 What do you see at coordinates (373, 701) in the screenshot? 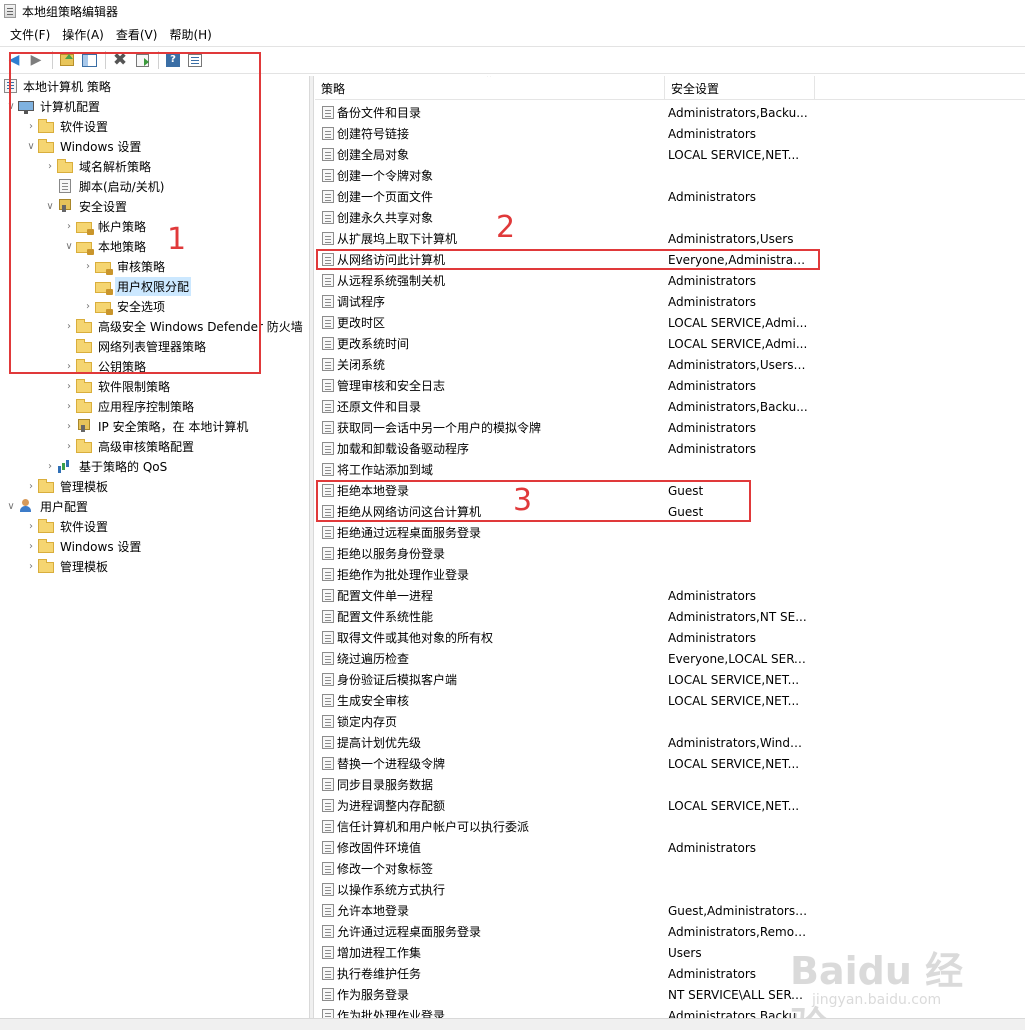
I see `policy-name: 生成安全审核` at bounding box center [373, 701].